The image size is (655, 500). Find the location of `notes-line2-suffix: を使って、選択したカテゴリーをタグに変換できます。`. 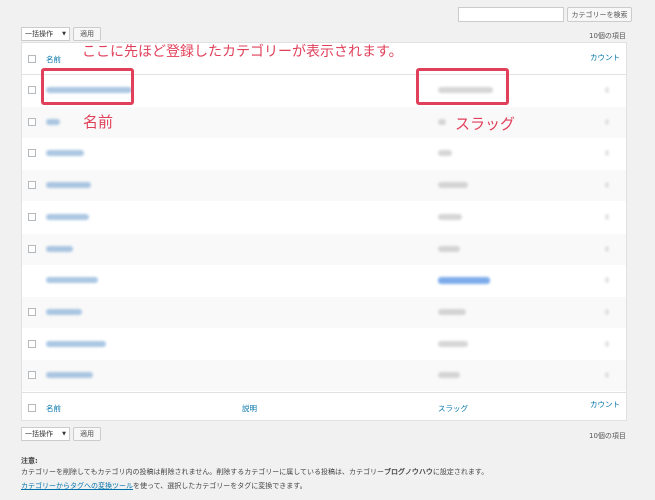

notes-line2-suffix: を使って、選択したカテゴリーをタグに変換できます。 is located at coordinates (220, 486).